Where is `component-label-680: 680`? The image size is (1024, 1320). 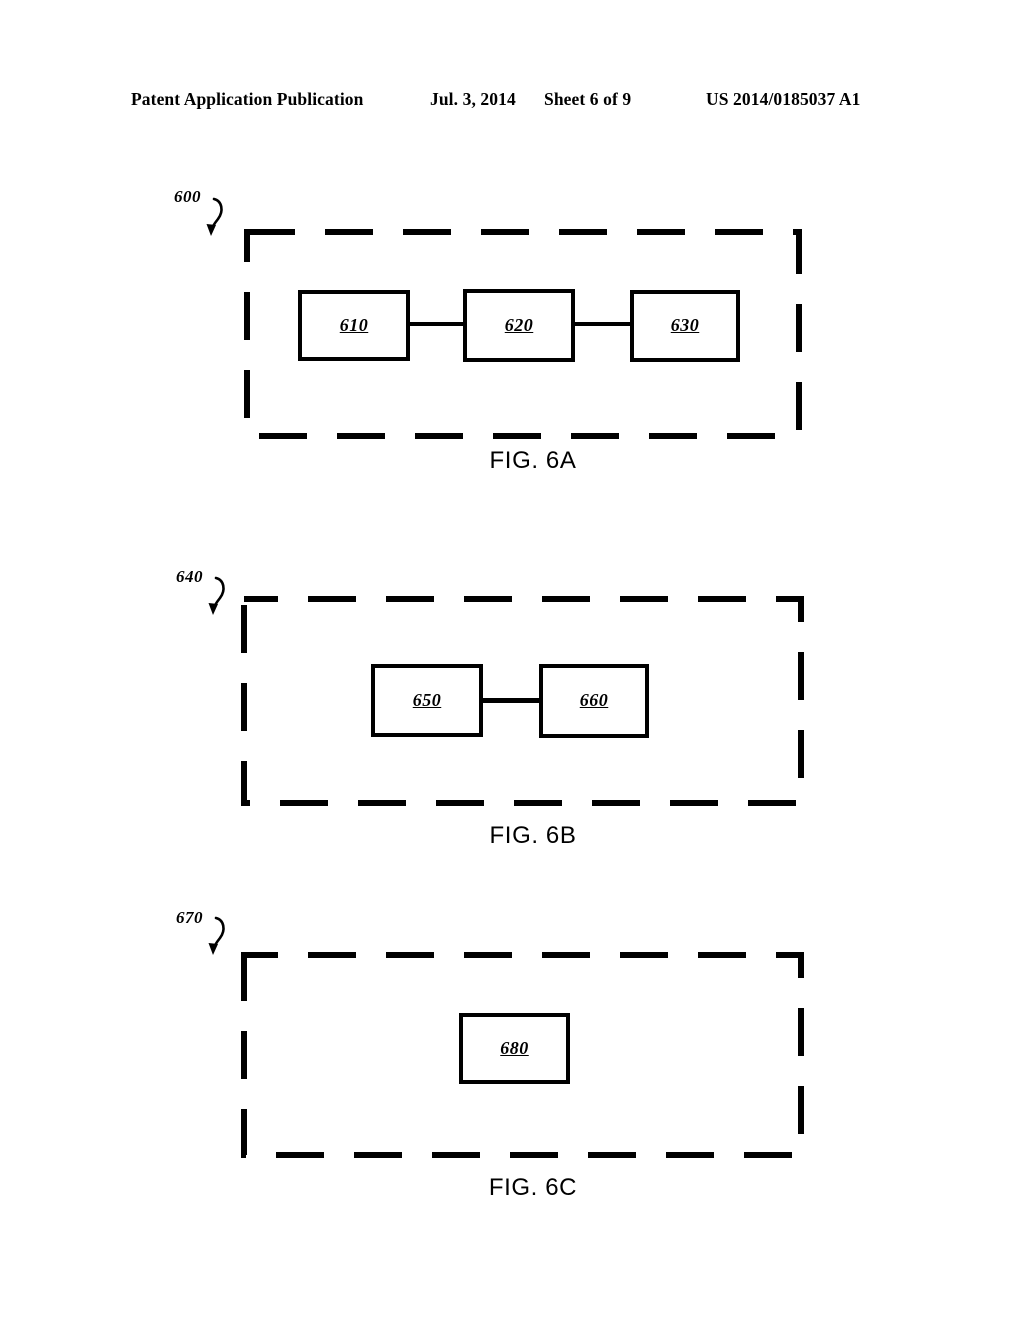
component-label-680: 680 is located at coordinates (514, 1047).